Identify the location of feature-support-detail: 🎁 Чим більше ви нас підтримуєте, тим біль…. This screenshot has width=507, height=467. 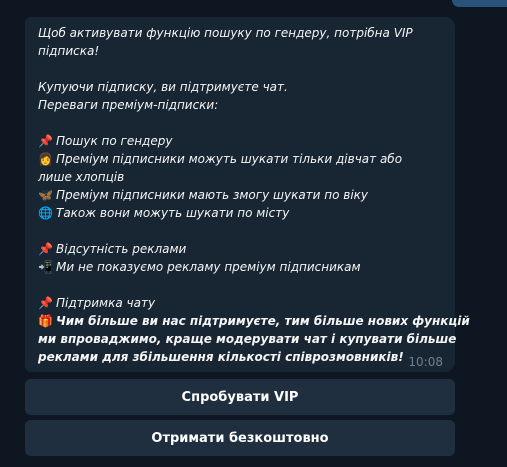
(254, 321).